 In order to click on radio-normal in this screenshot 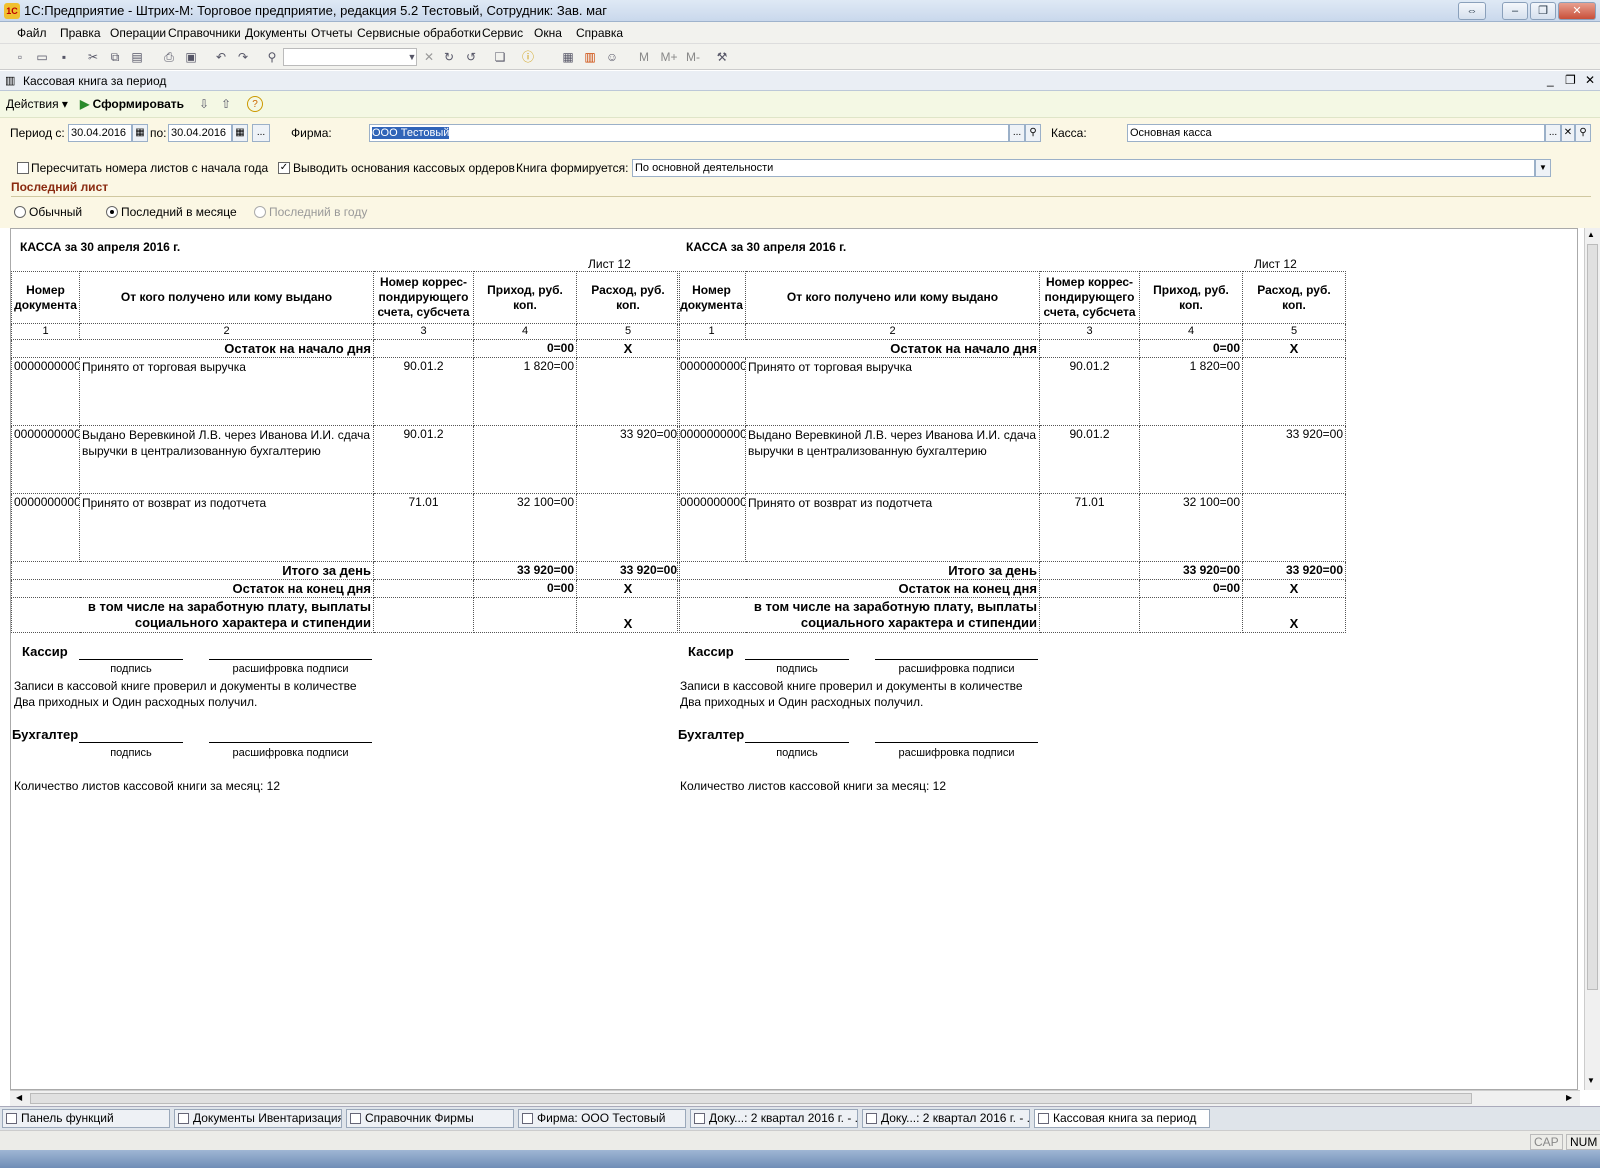, I will do `click(20, 212)`.